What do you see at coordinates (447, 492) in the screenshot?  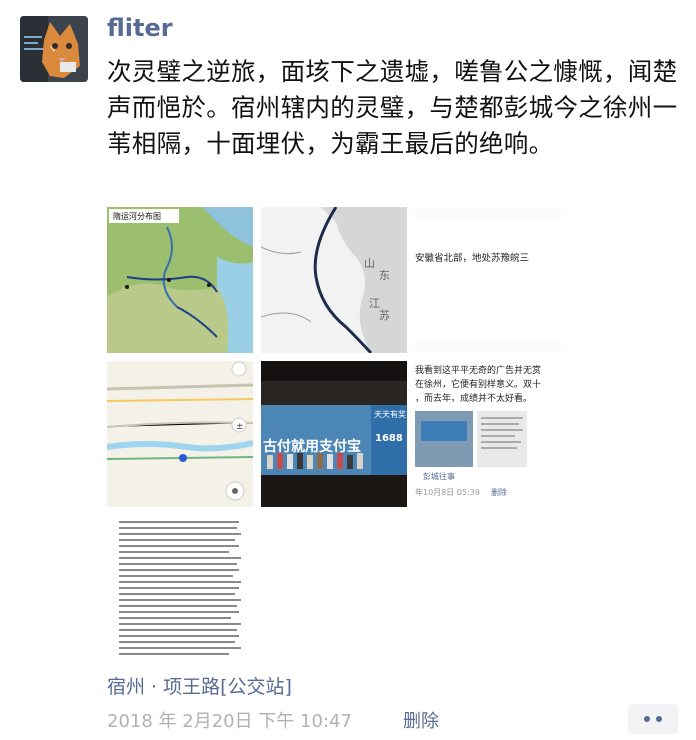 I see `article2-meta: 年10月8日 05:39` at bounding box center [447, 492].